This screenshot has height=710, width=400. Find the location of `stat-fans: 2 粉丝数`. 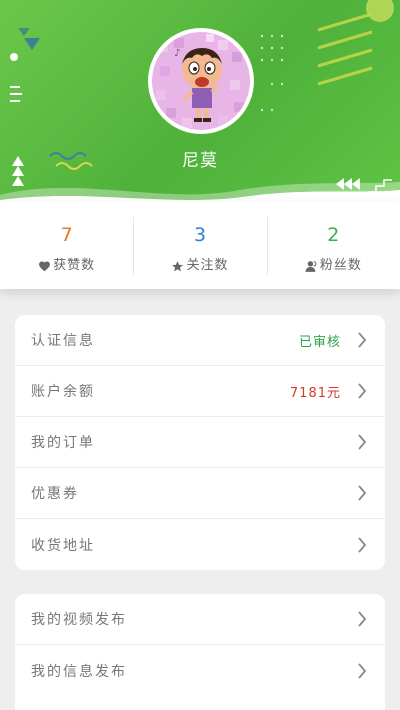

stat-fans: 2 粉丝数 is located at coordinates (333, 245).